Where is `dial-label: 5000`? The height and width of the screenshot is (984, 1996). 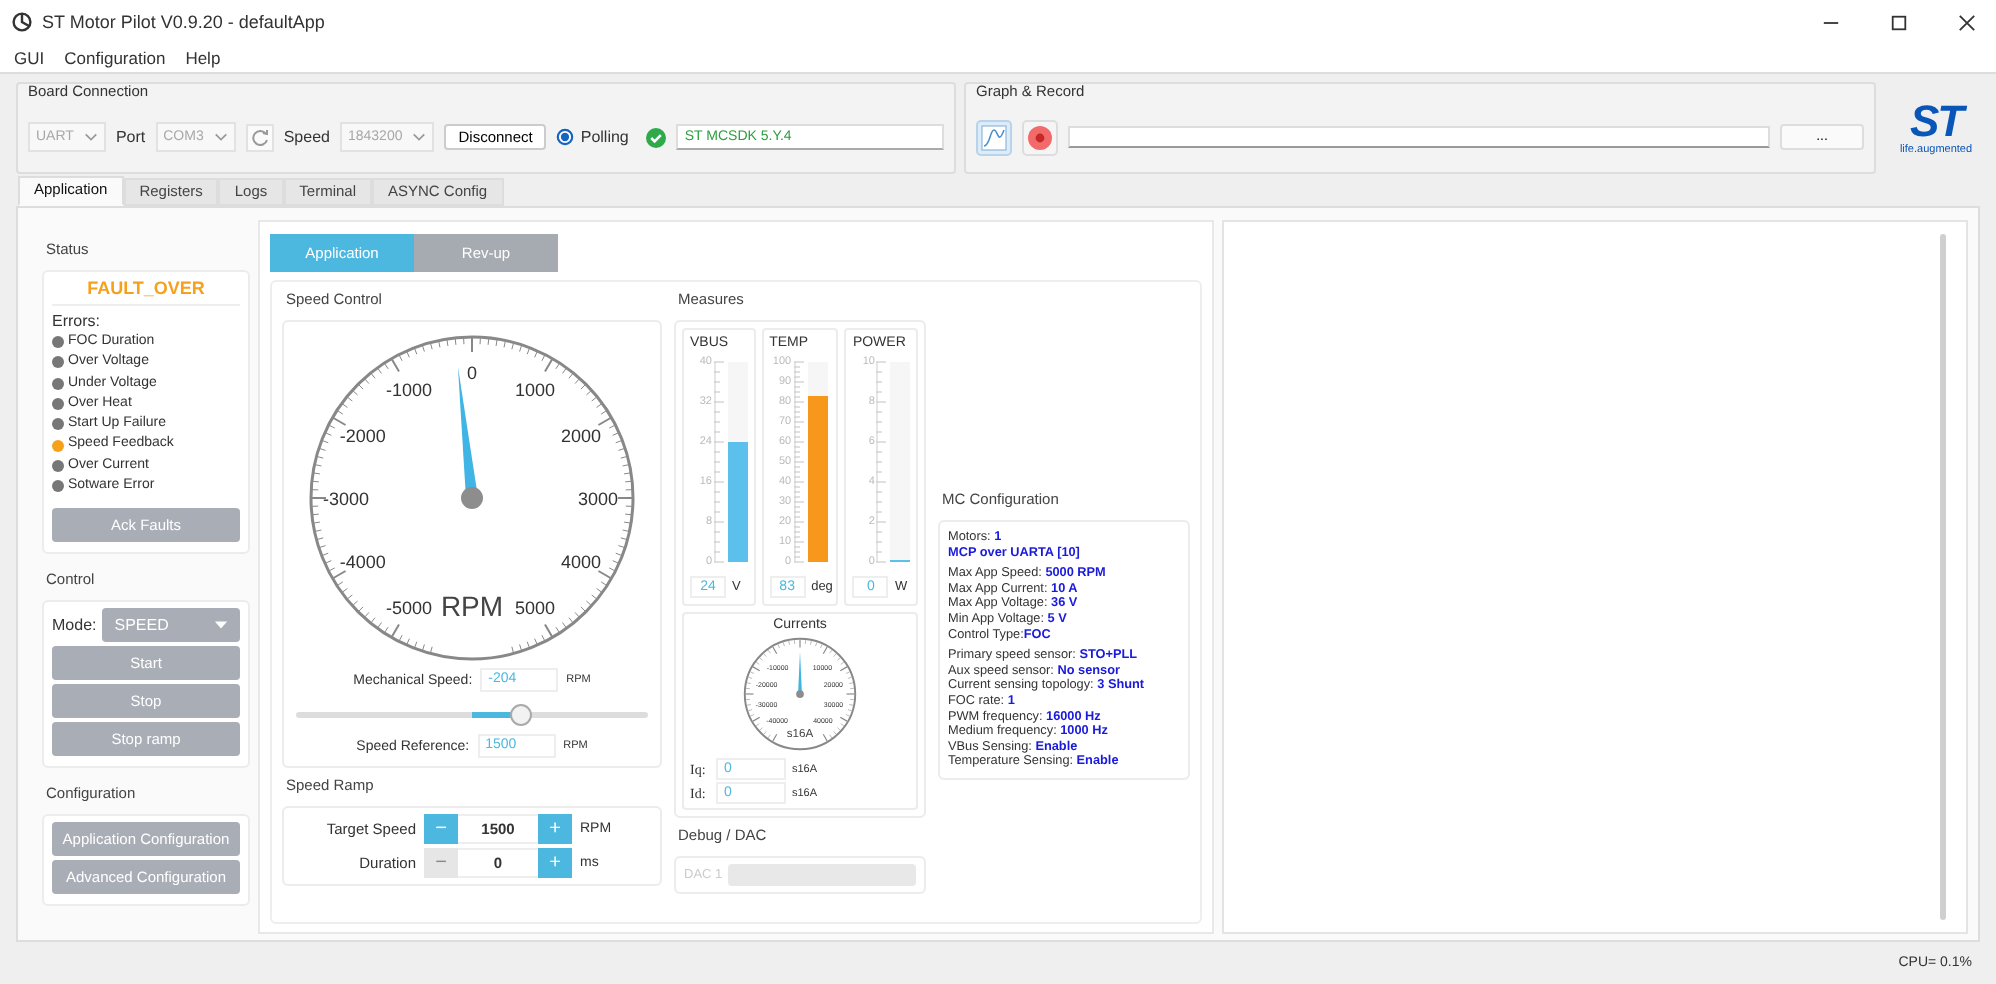 dial-label: 5000 is located at coordinates (535, 608).